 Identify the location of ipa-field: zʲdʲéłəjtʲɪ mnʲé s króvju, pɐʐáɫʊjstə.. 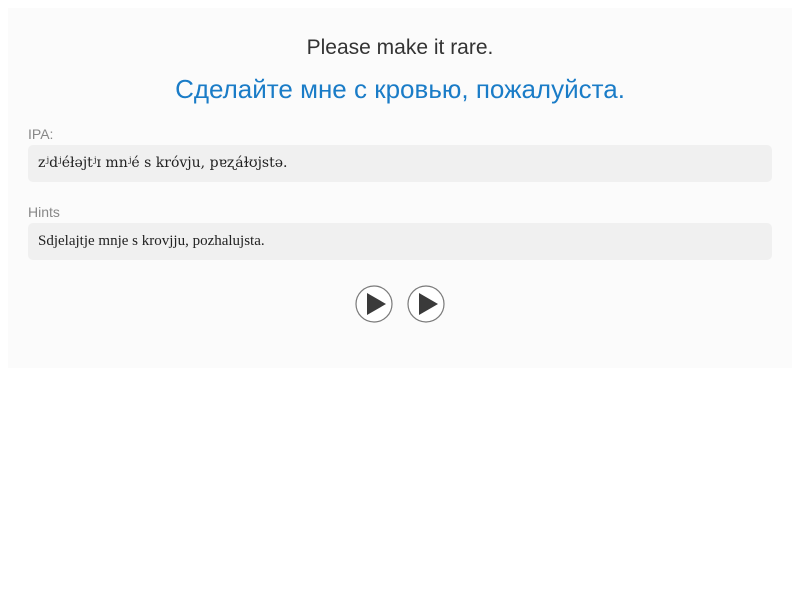
(400, 163).